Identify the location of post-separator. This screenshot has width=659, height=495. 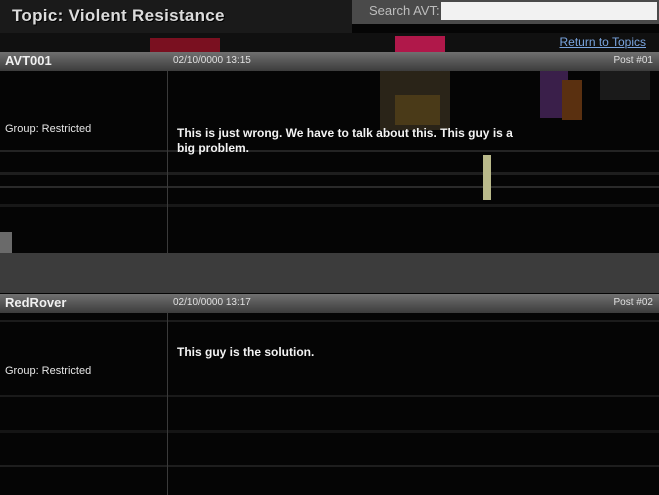
(329, 273).